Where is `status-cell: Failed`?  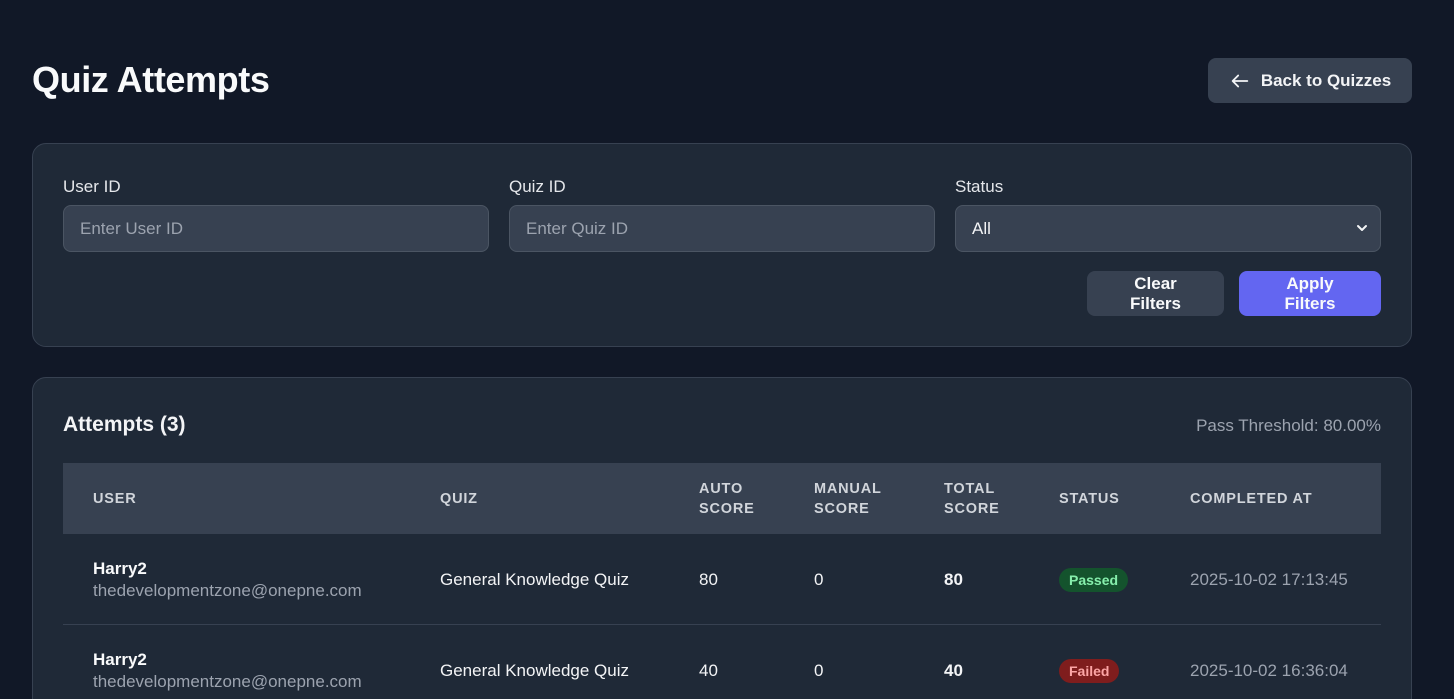 status-cell: Failed is located at coordinates (1089, 662).